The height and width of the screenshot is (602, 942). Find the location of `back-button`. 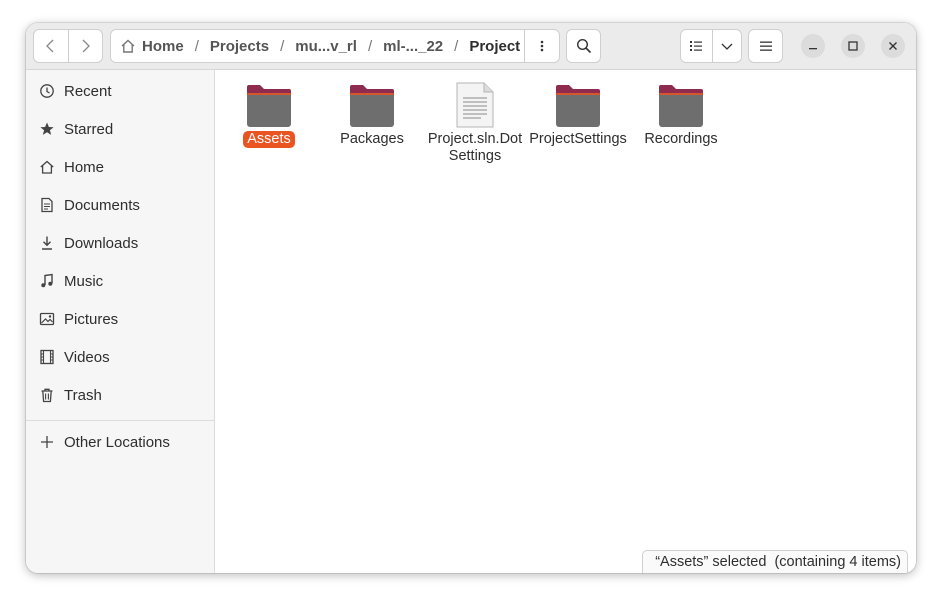

back-button is located at coordinates (51, 46).